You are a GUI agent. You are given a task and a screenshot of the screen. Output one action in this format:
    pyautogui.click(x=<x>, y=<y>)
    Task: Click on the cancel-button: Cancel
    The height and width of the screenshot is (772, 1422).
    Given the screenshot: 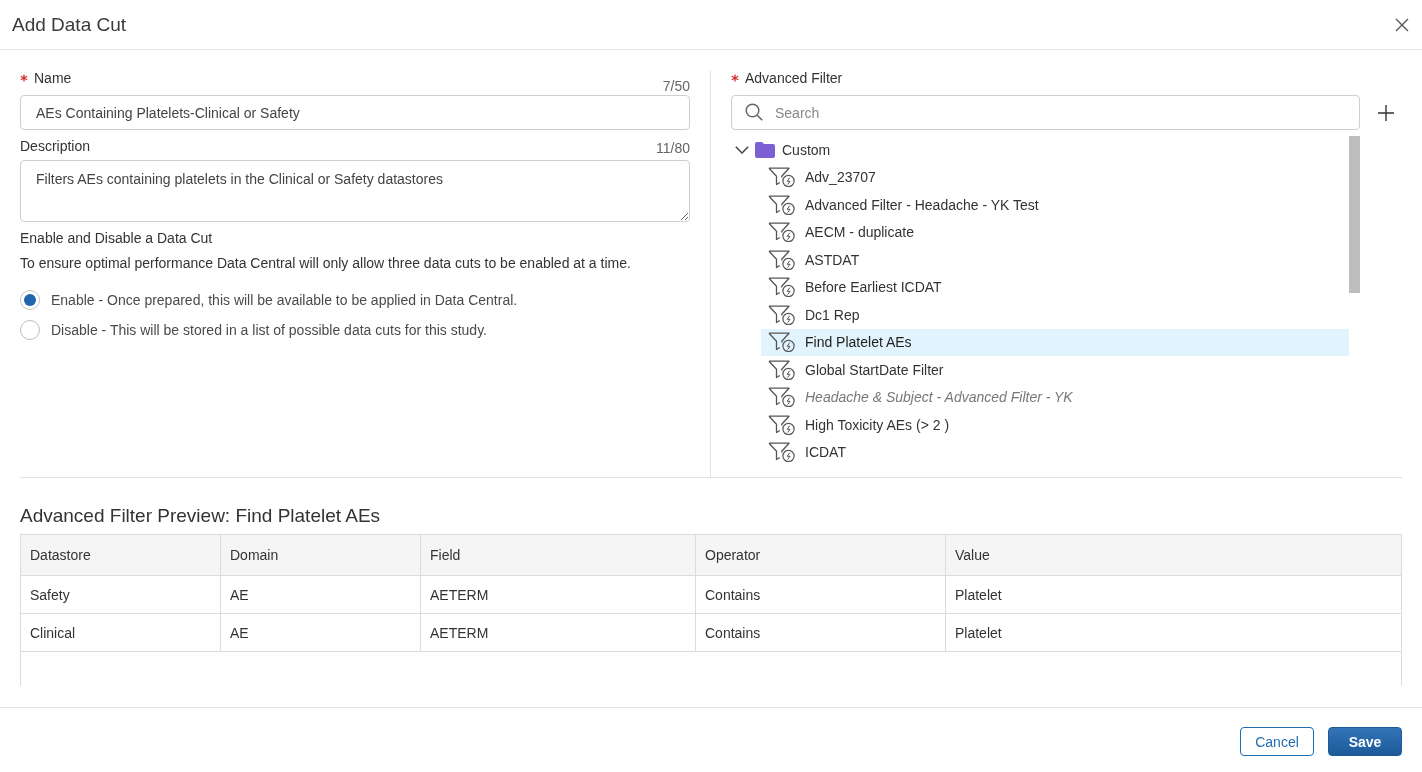 What is the action you would take?
    pyautogui.click(x=1277, y=741)
    